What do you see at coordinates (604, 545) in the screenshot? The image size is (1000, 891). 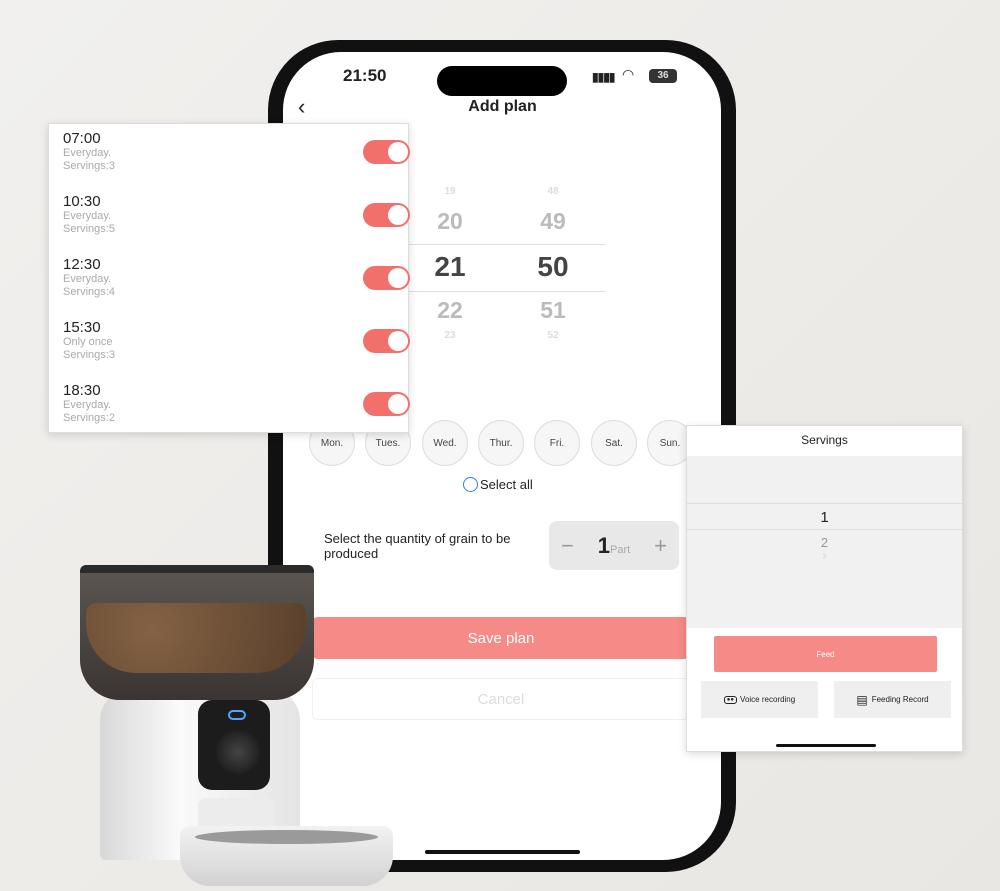 I see `quantity-value: 1` at bounding box center [604, 545].